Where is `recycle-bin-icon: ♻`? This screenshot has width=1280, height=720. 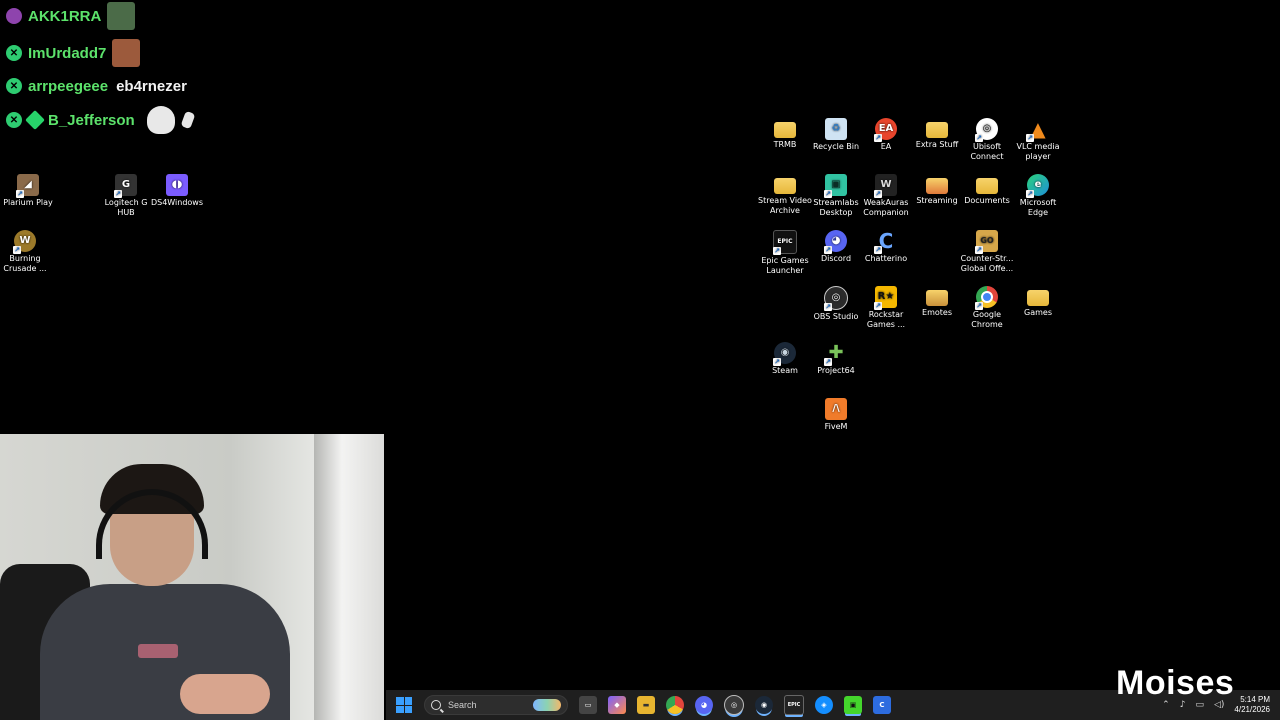
recycle-bin-icon: ♻ is located at coordinates (836, 129).